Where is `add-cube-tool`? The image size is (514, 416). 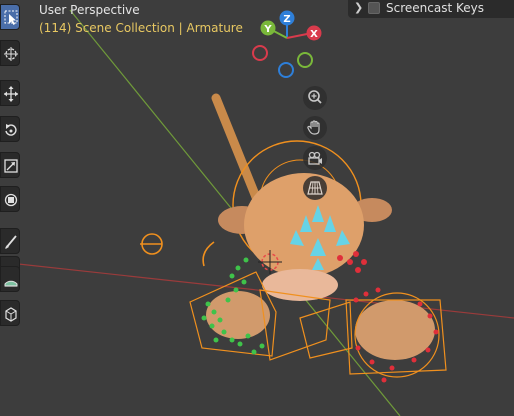
add-cube-tool is located at coordinates (10, 313).